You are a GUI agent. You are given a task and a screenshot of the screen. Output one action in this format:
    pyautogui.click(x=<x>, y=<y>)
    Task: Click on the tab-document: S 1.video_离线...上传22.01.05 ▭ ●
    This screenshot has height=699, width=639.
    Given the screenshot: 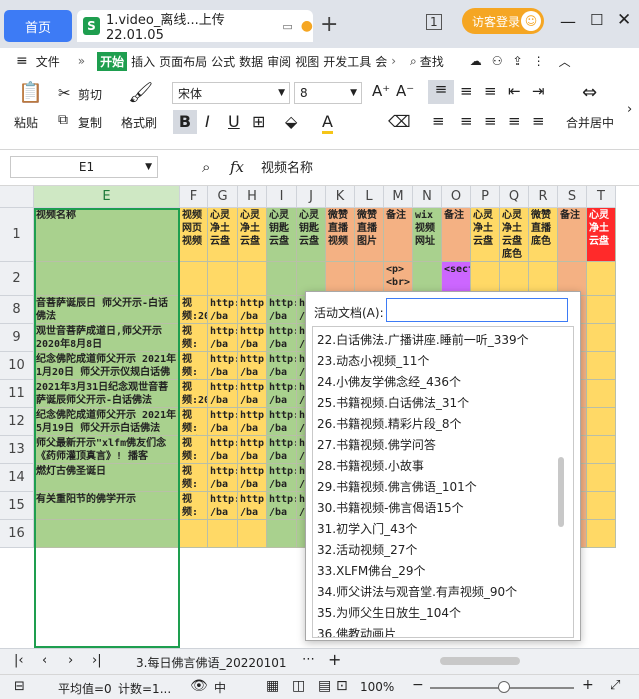 What is the action you would take?
    pyautogui.click(x=195, y=26)
    